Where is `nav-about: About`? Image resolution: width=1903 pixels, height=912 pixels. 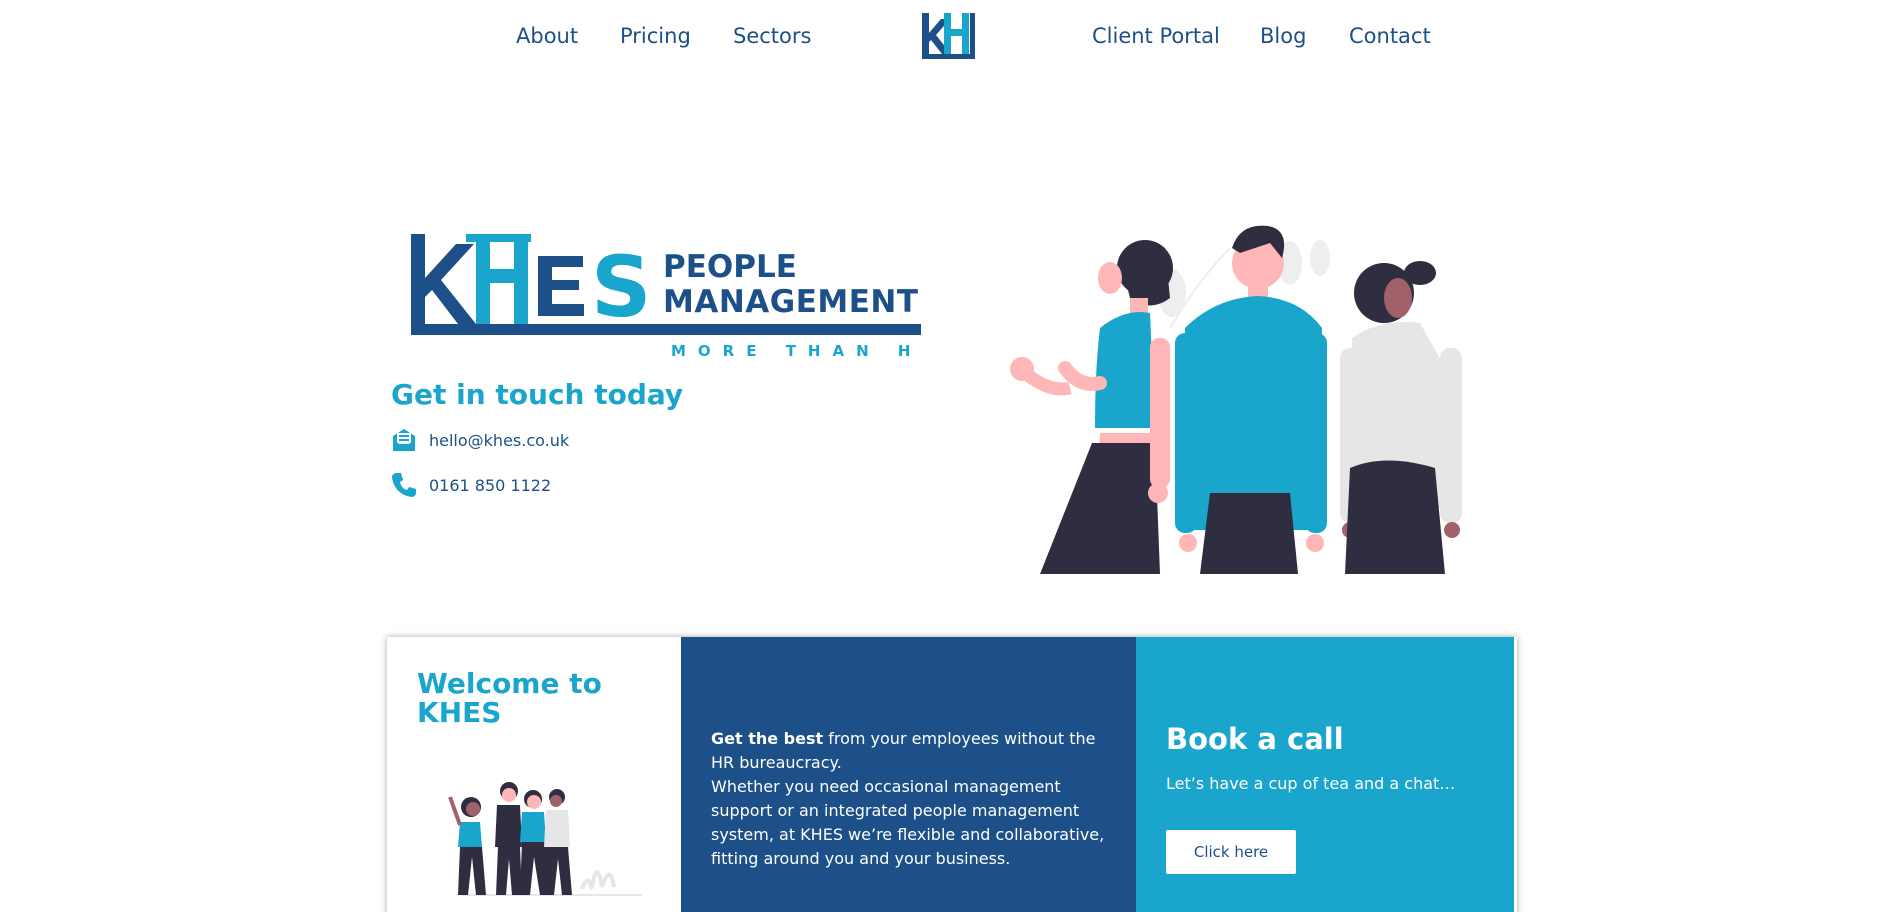 nav-about: About is located at coordinates (547, 36).